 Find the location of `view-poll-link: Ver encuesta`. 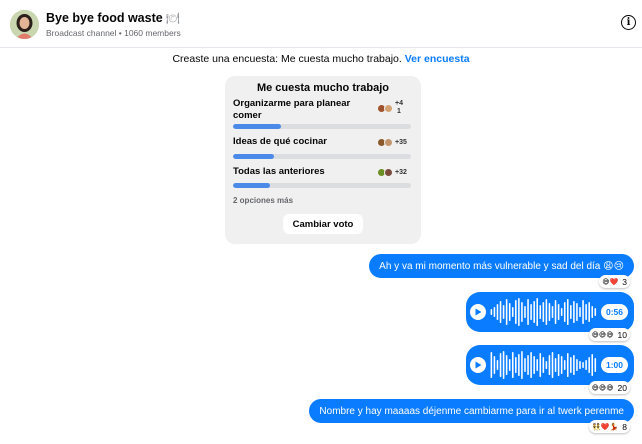

view-poll-link: Ver encuesta is located at coordinates (437, 59).